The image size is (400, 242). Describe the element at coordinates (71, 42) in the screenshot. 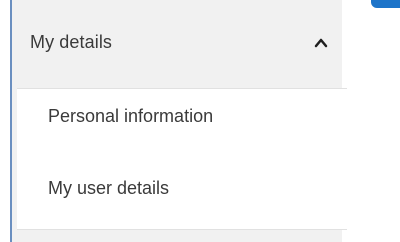

I see `section-title: My details` at that location.